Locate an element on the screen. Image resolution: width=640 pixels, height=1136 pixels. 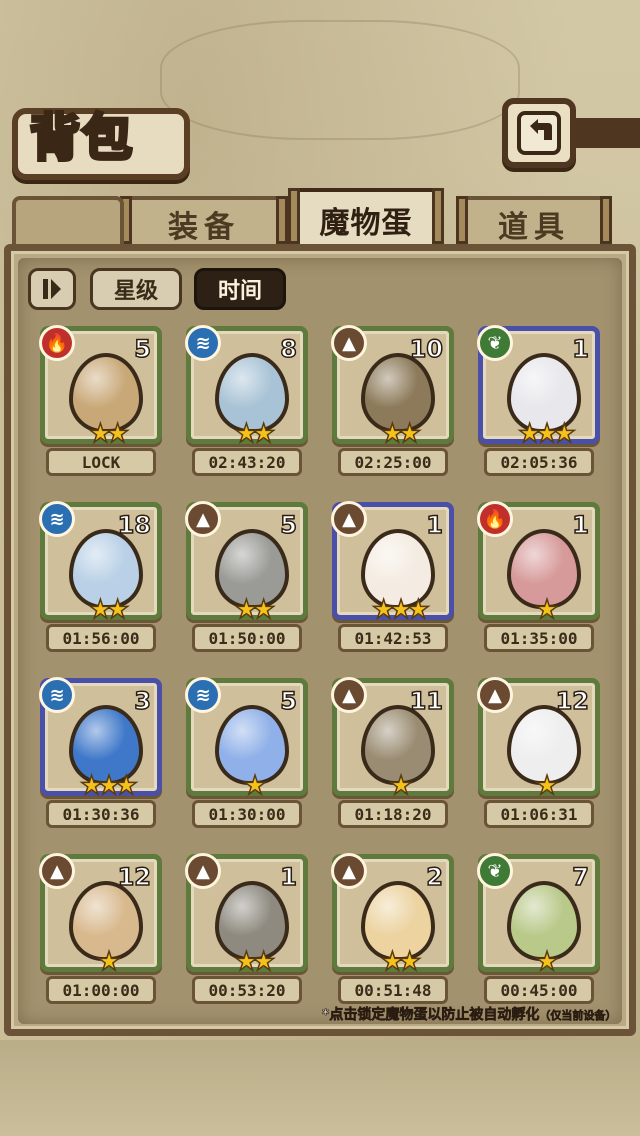
egg-card: 🔥 1 ★ 01:35:00 is located at coordinates (538, 576).